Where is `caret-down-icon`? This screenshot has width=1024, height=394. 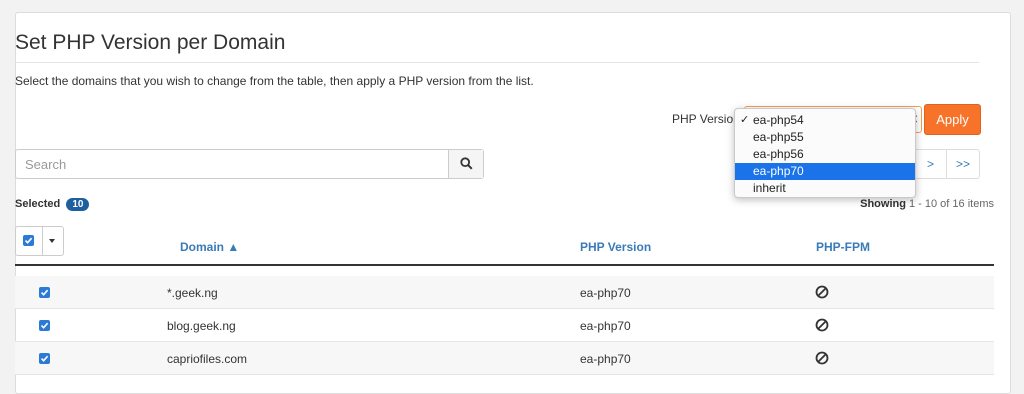
caret-down-icon is located at coordinates (52, 241).